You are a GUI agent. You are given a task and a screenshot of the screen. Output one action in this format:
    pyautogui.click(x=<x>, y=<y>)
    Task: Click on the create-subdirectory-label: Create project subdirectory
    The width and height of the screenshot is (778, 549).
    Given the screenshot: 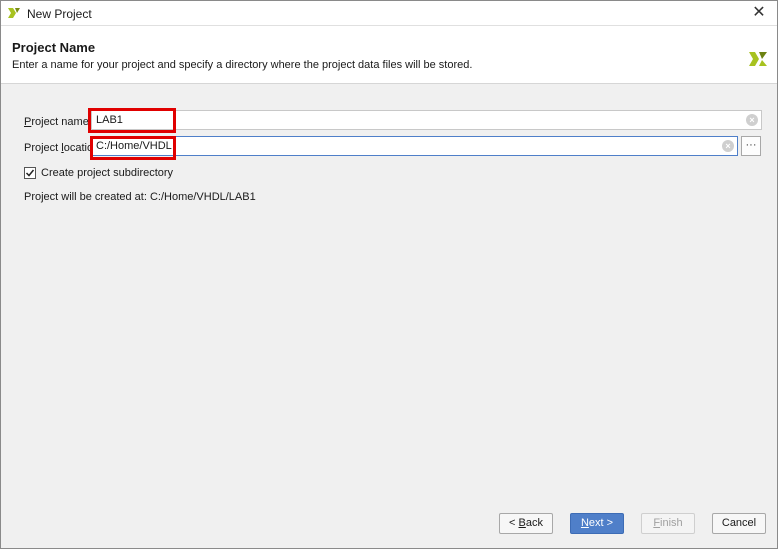 What is the action you would take?
    pyautogui.click(x=107, y=173)
    